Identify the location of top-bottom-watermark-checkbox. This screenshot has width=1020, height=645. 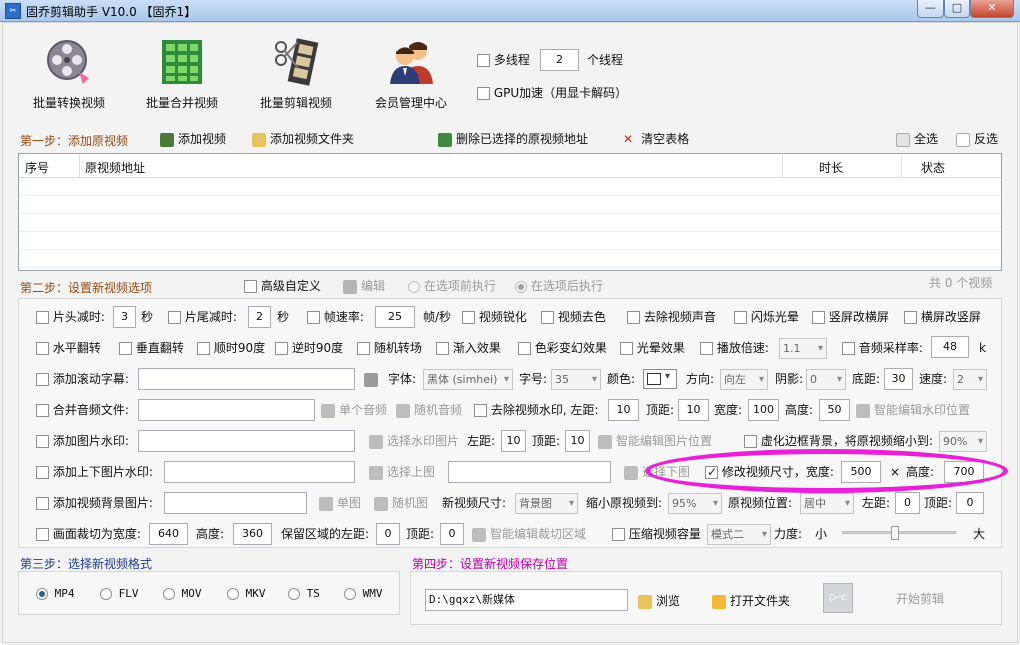
(42, 472).